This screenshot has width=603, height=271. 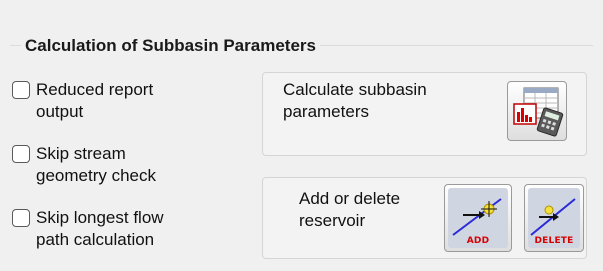 I want to click on reduced-report-option: Reduced report output, so click(x=82, y=101).